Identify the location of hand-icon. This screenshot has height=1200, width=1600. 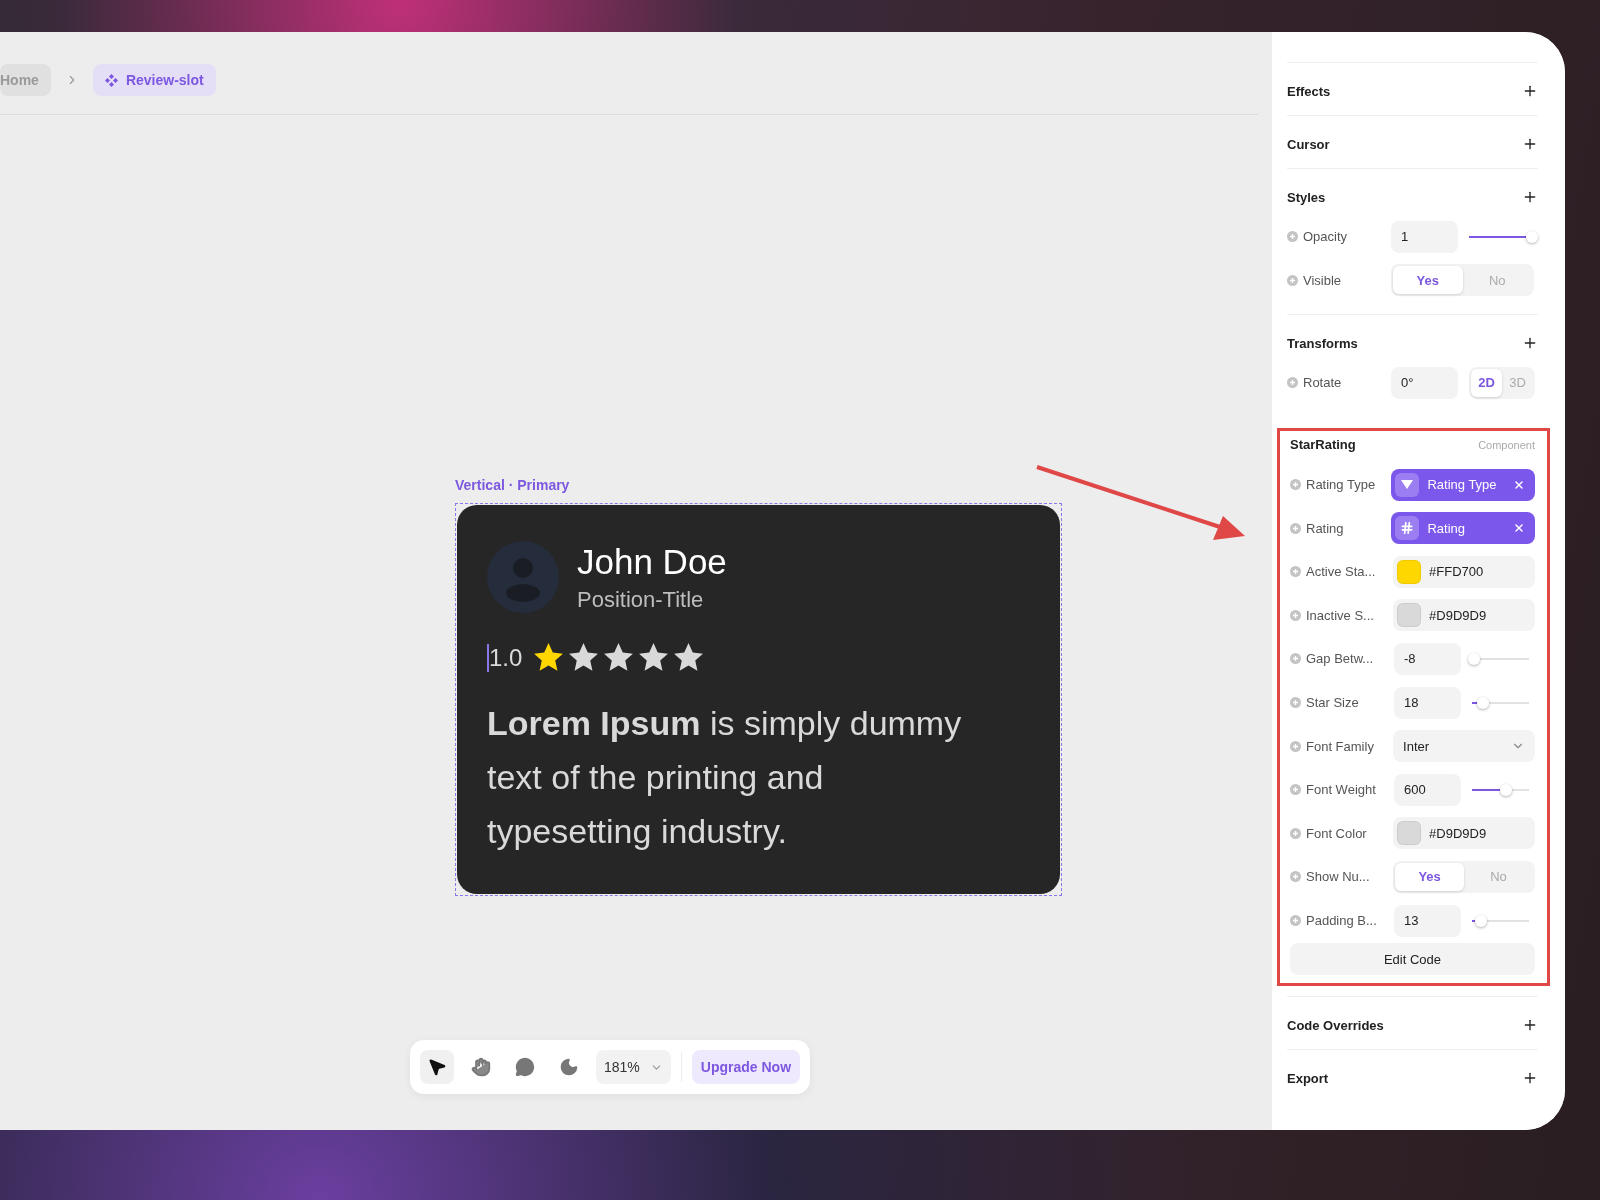
(481, 1067).